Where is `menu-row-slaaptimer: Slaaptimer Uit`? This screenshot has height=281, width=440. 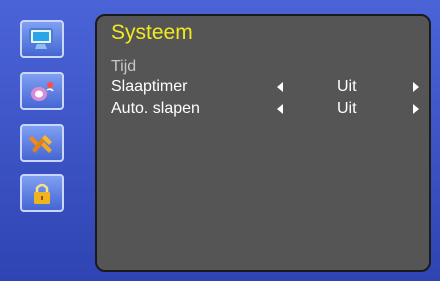 menu-row-slaaptimer: Slaaptimer Uit is located at coordinates (267, 88).